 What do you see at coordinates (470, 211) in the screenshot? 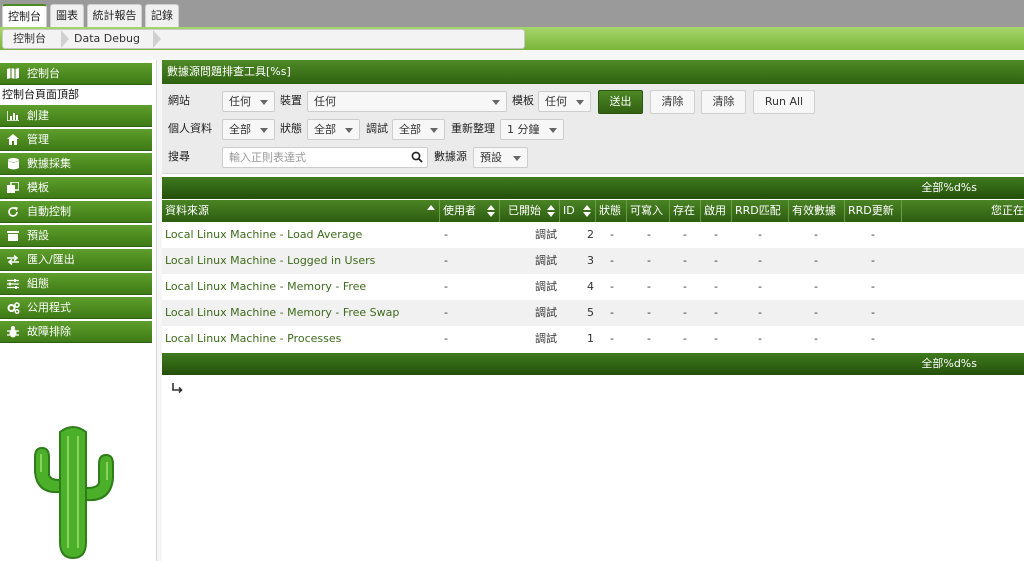
I see `col-user: 使用者` at bounding box center [470, 211].